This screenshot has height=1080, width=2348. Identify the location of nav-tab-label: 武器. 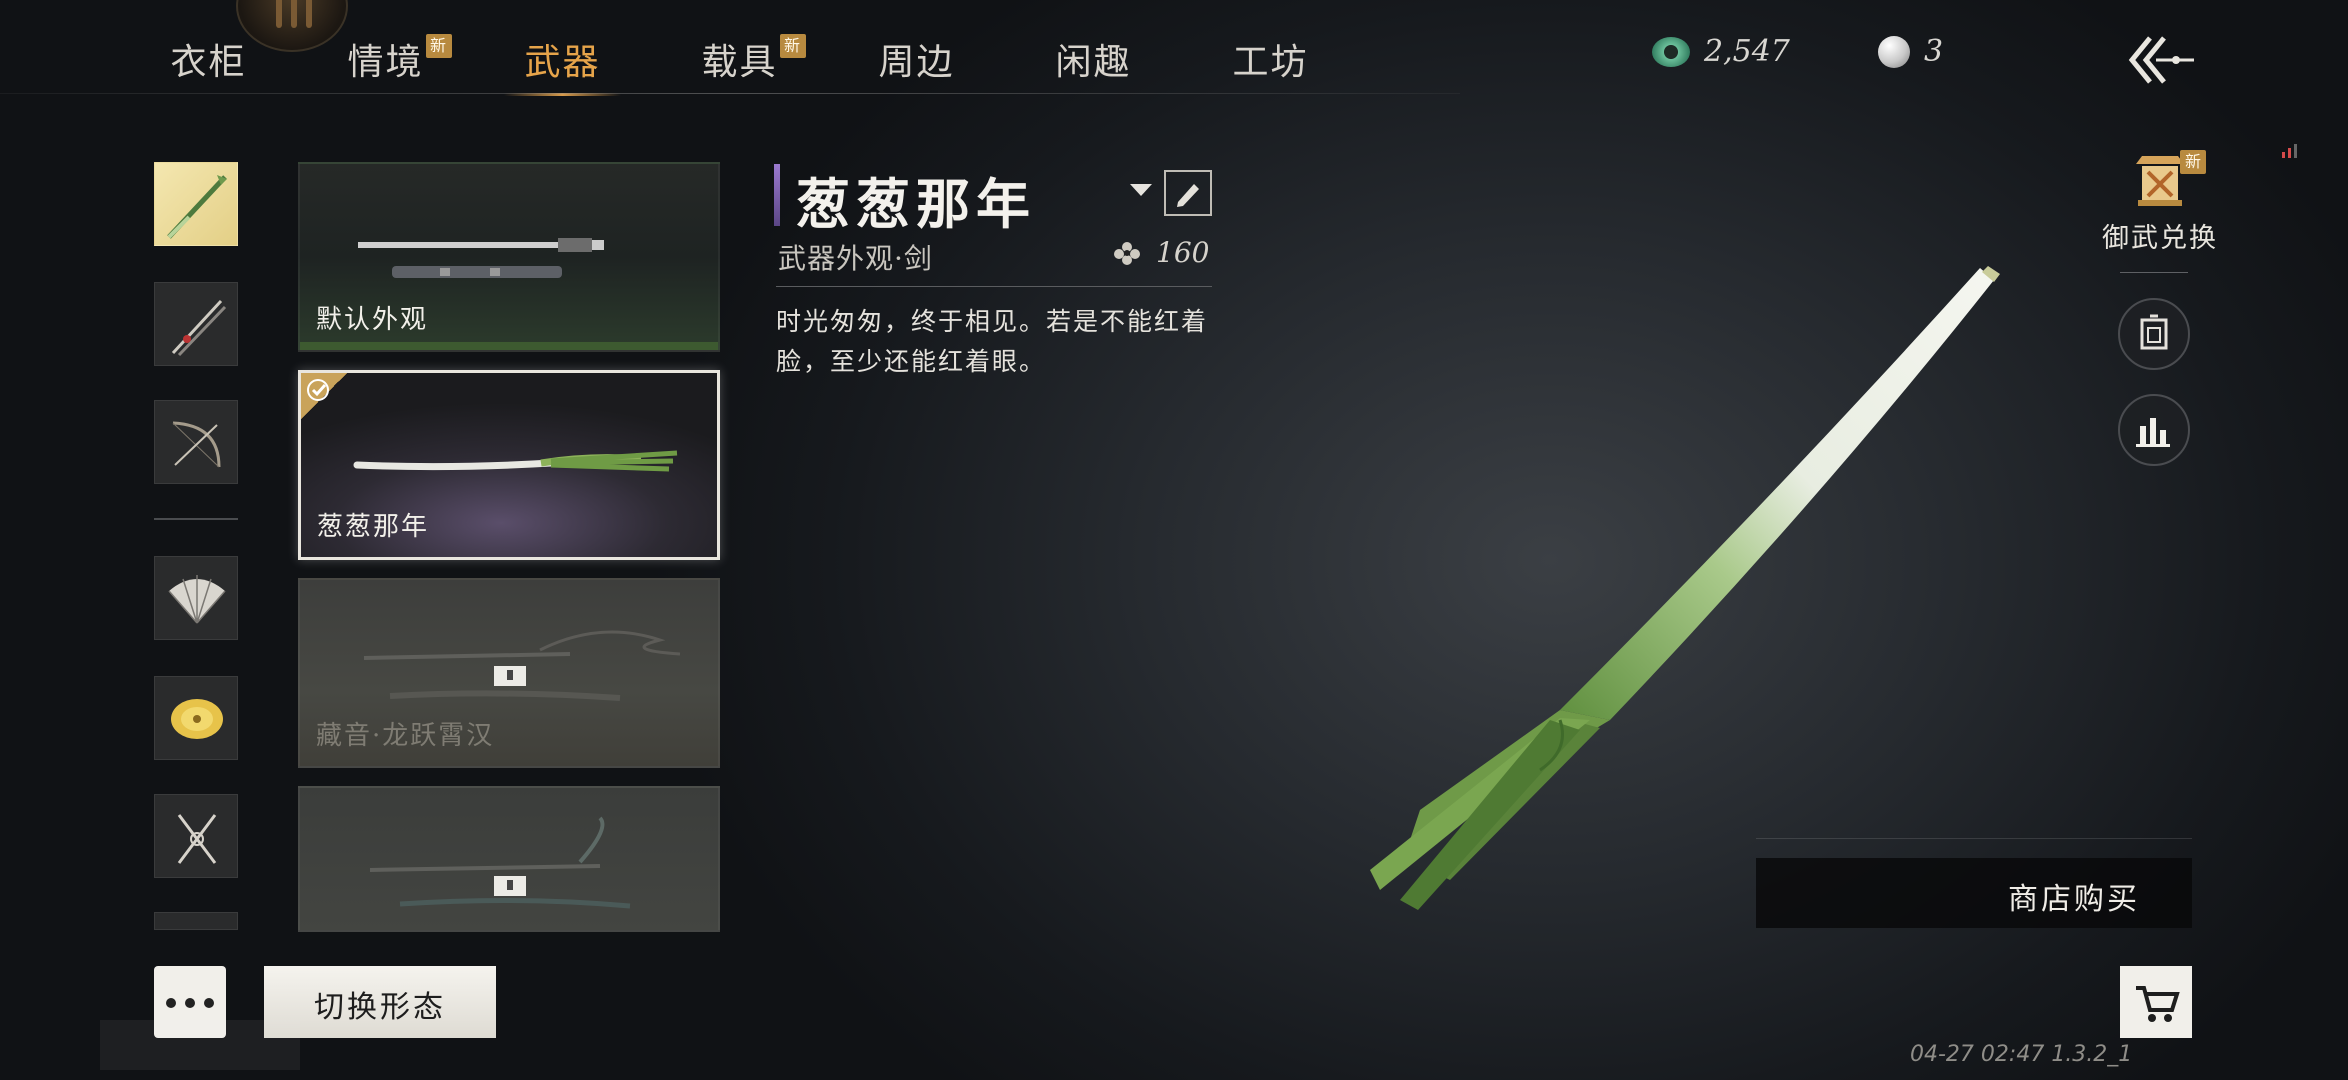
(562, 62).